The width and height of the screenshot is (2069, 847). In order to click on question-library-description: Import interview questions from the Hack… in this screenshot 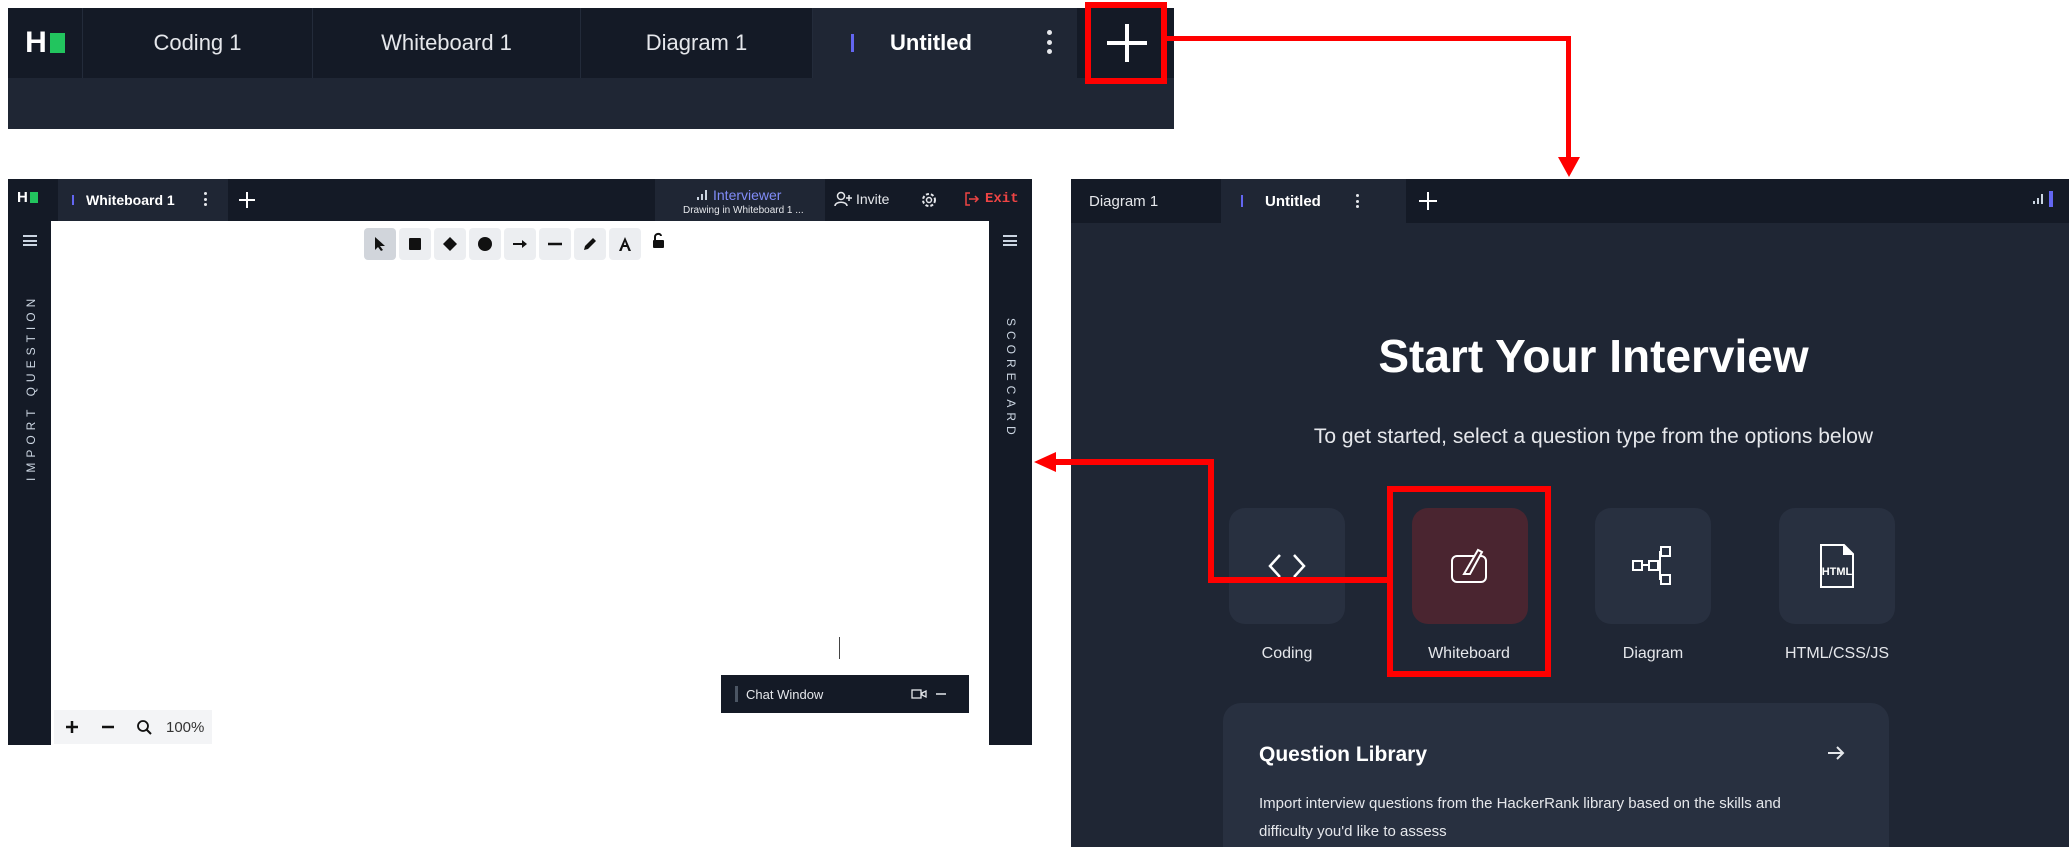, I will do `click(1520, 817)`.